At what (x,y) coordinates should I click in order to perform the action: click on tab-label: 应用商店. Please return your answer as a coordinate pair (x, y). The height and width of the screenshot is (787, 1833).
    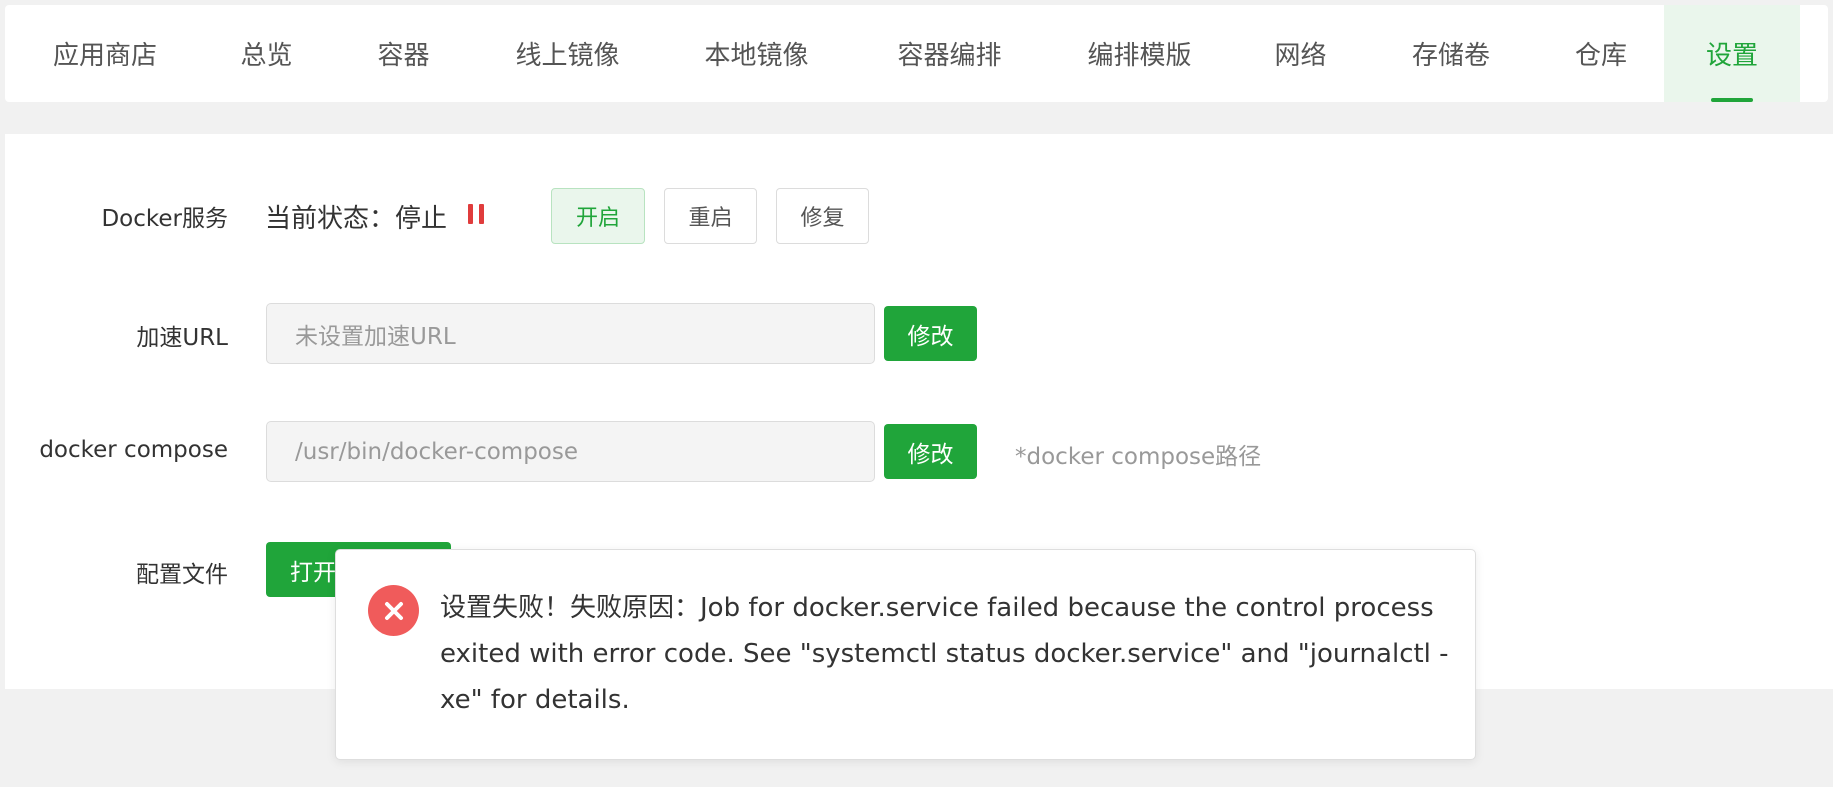
    Looking at the image, I should click on (104, 56).